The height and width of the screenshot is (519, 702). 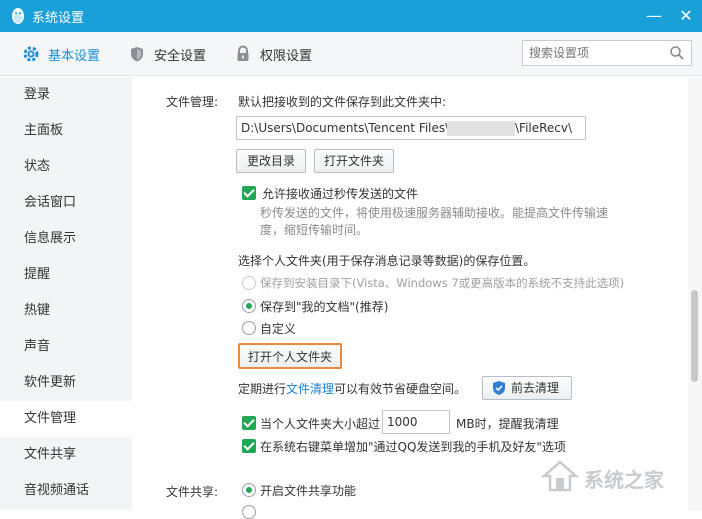 I want to click on gear-icon, so click(x=31, y=54).